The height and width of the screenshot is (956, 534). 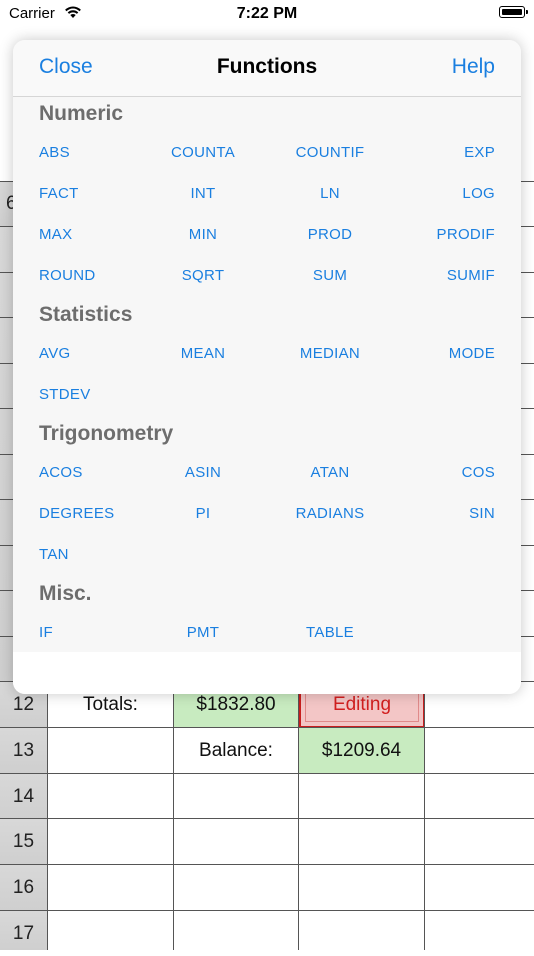 What do you see at coordinates (23, 930) in the screenshot?
I see `row-header-17: 17` at bounding box center [23, 930].